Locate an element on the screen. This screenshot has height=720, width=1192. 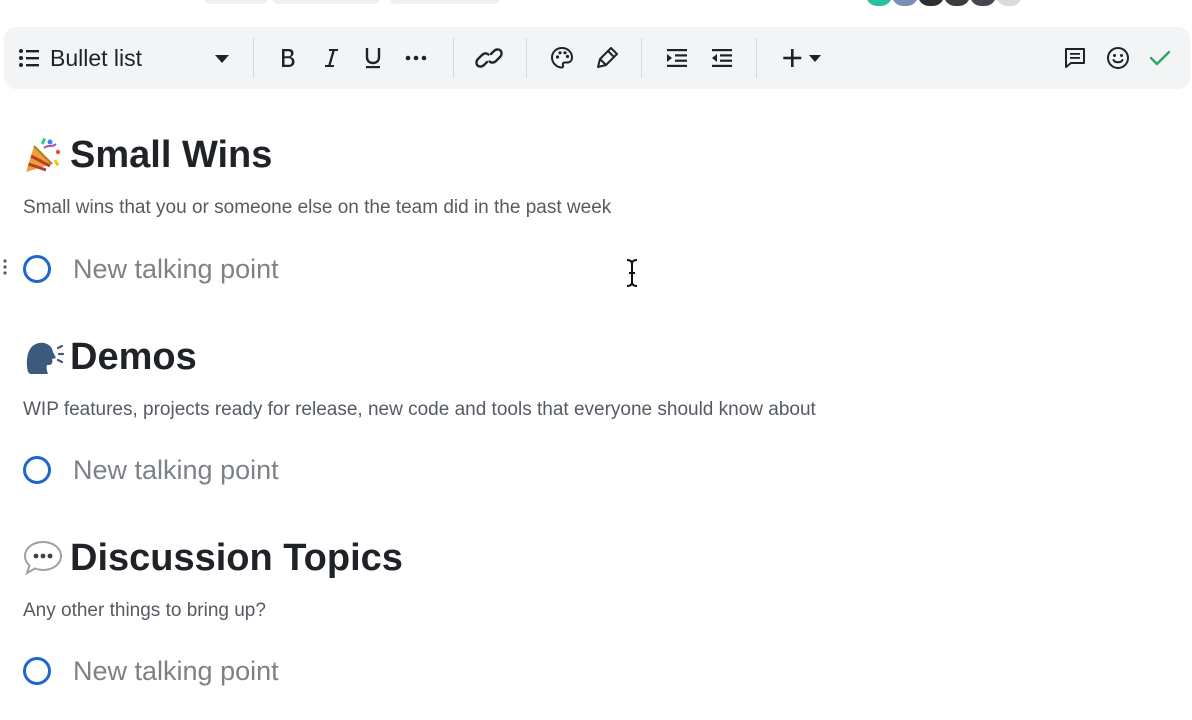
collaborator-avatars is located at coordinates (944, 4).